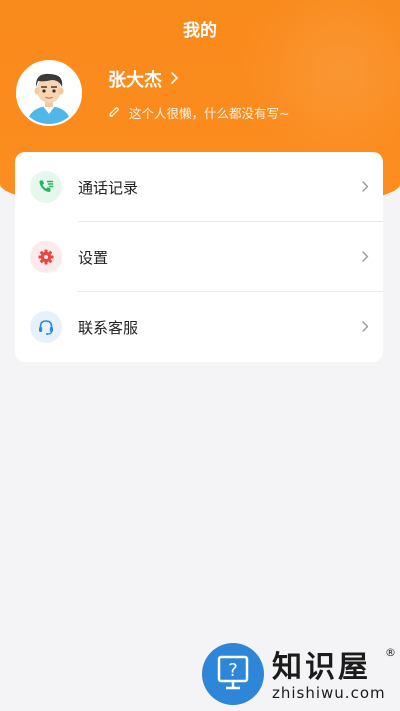 The height and width of the screenshot is (711, 400). I want to click on headset-icon, so click(46, 327).